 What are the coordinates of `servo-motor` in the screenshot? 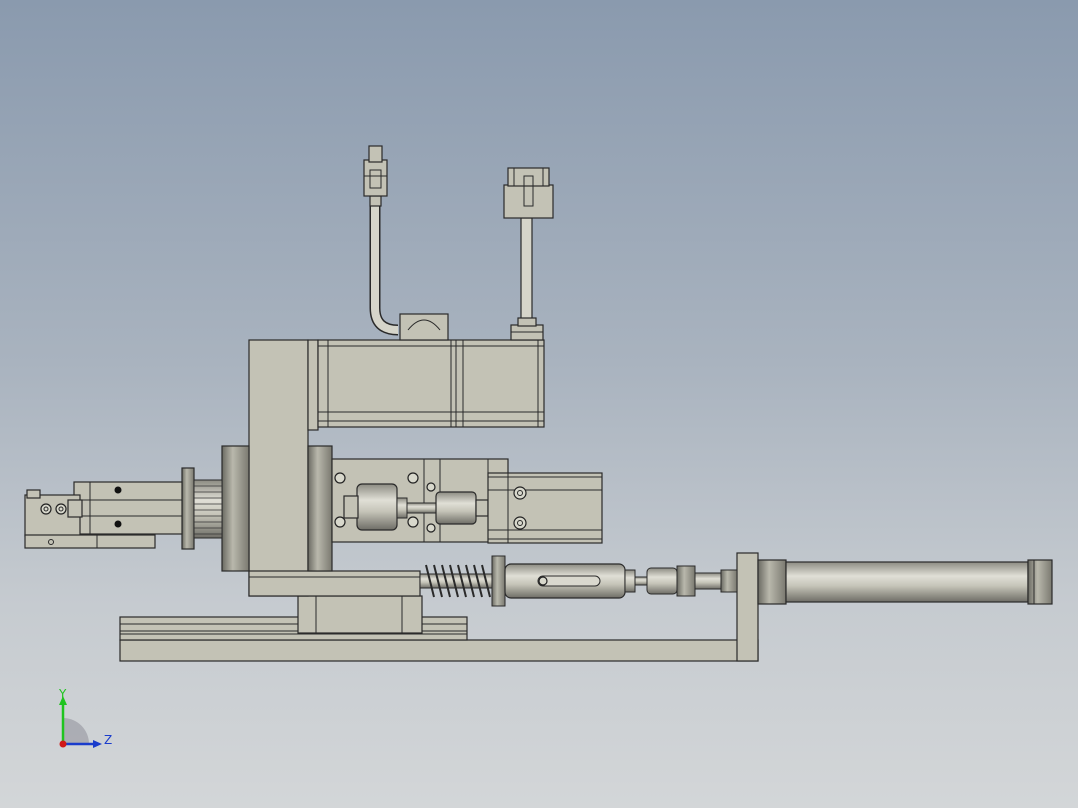 It's located at (431, 370).